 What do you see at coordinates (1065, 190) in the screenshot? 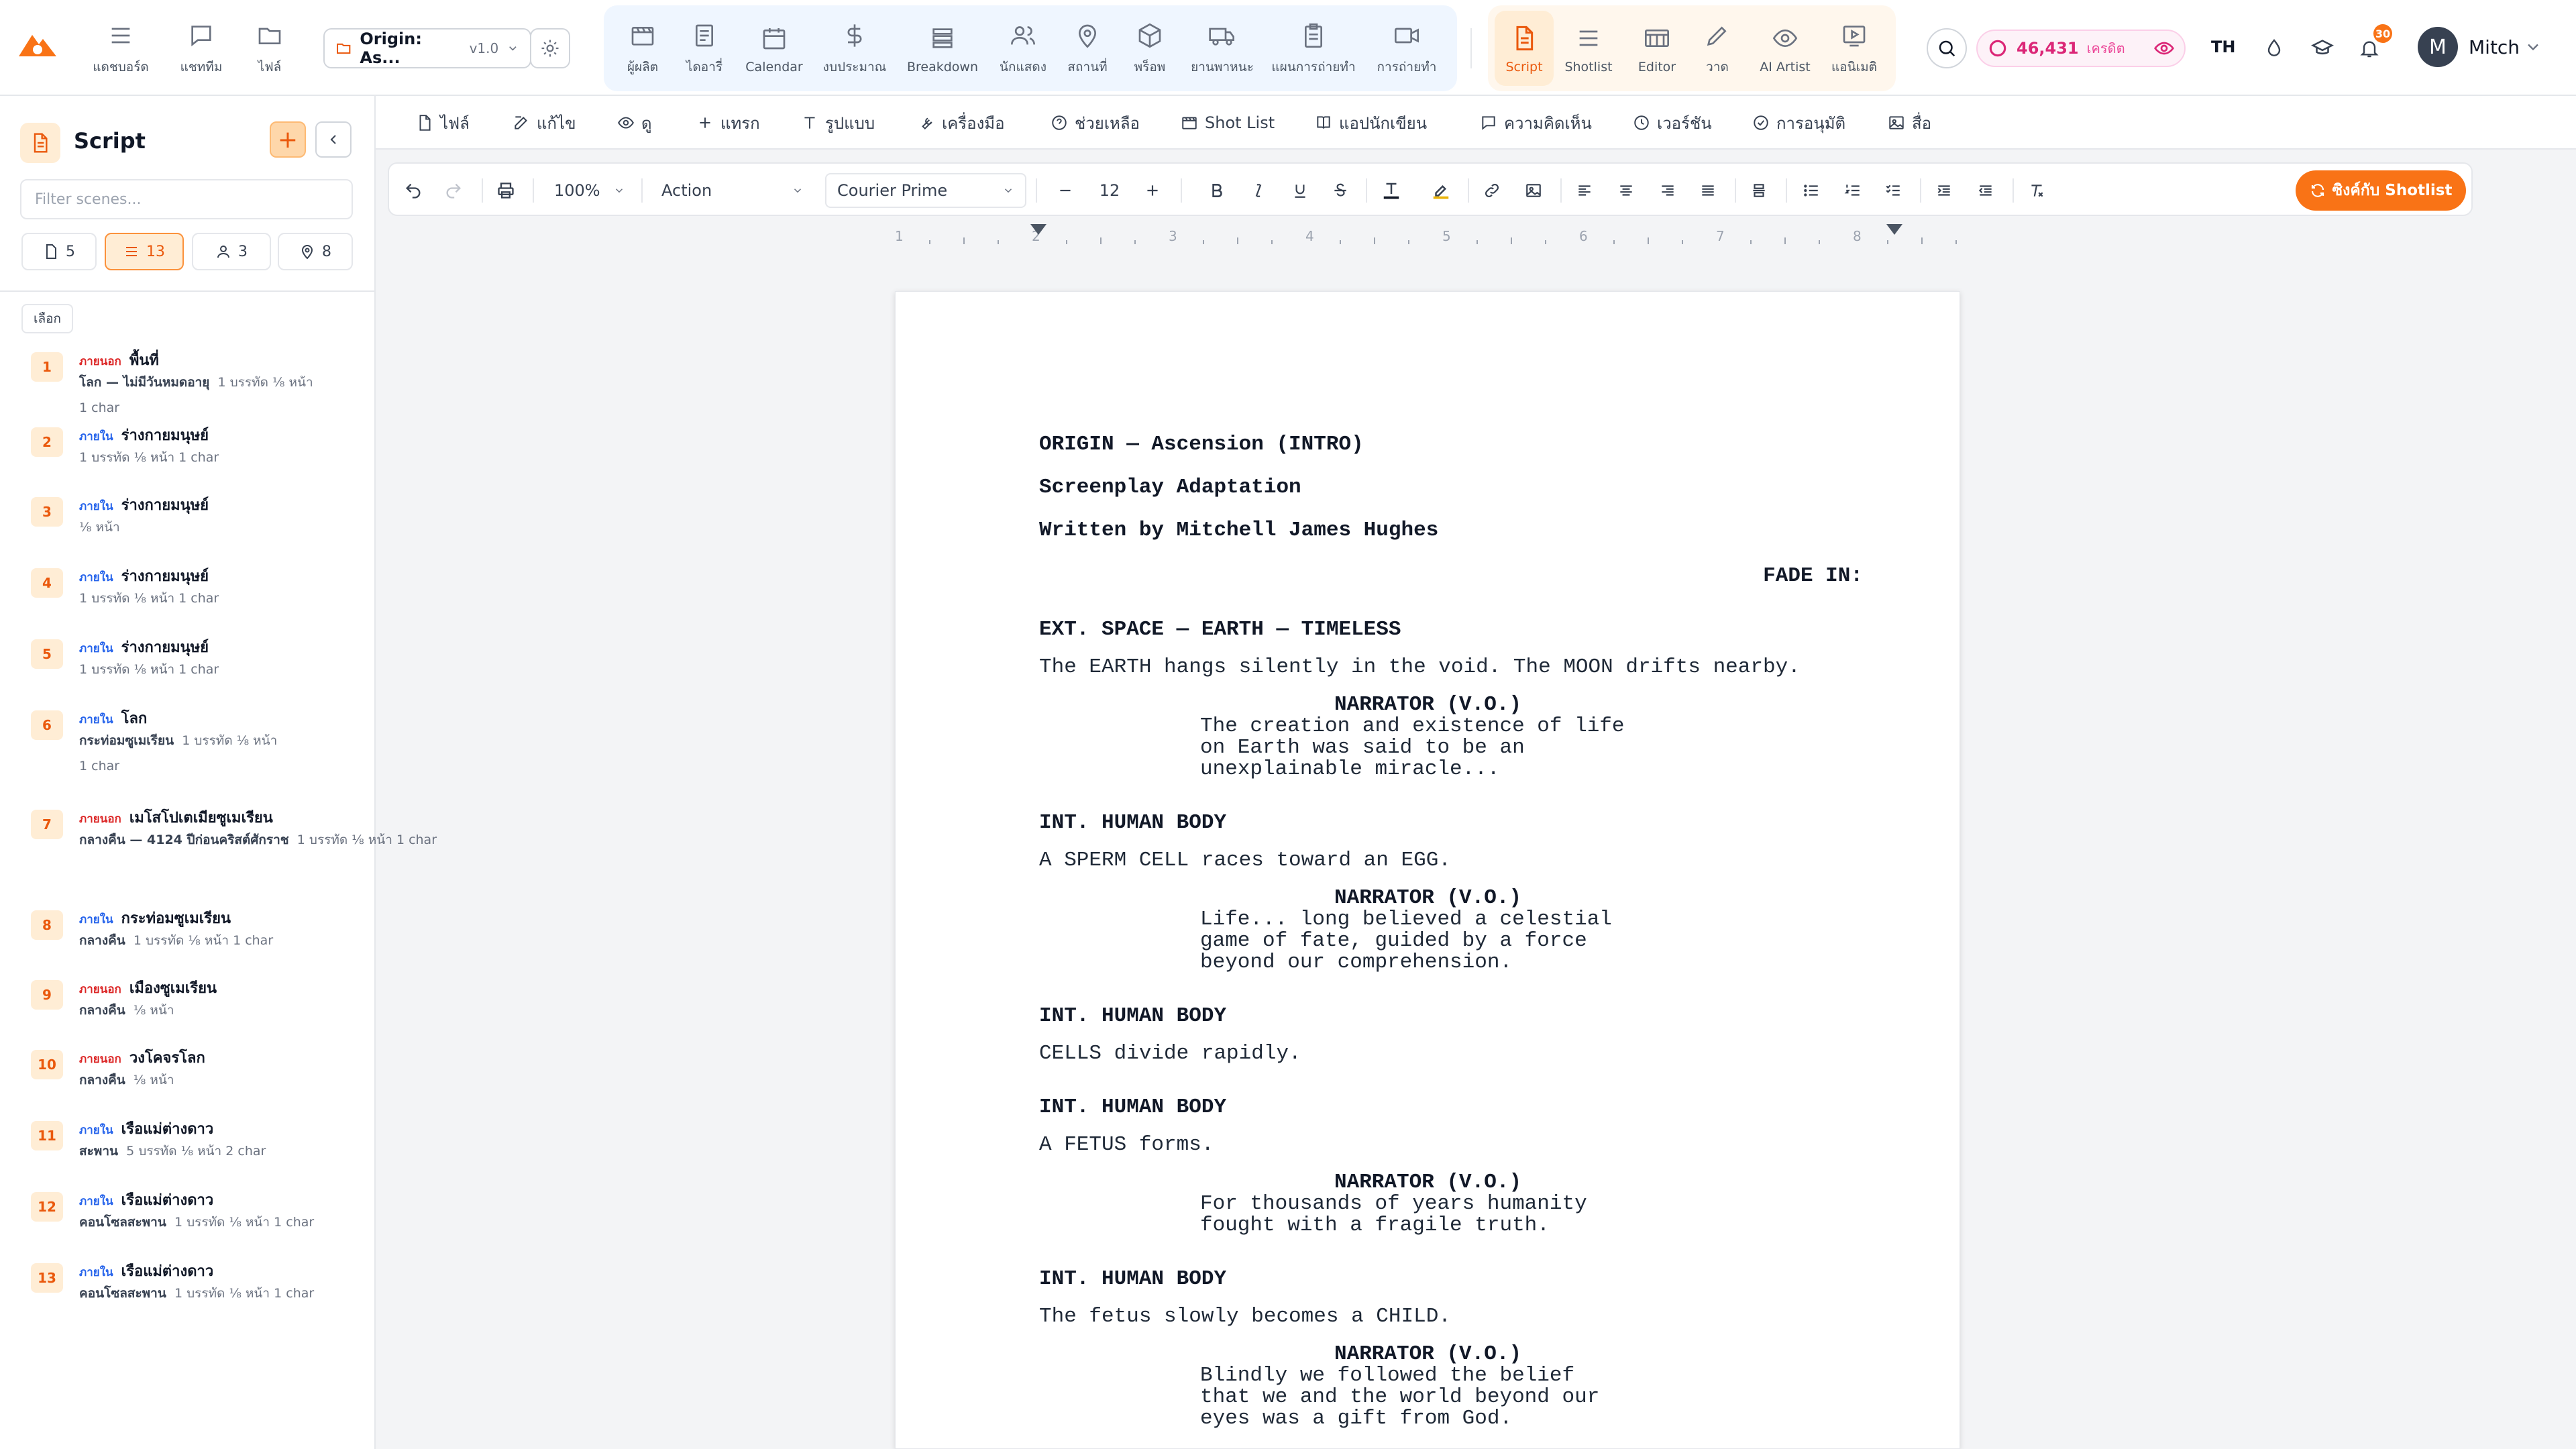
I see `decrease-font-size-button` at bounding box center [1065, 190].